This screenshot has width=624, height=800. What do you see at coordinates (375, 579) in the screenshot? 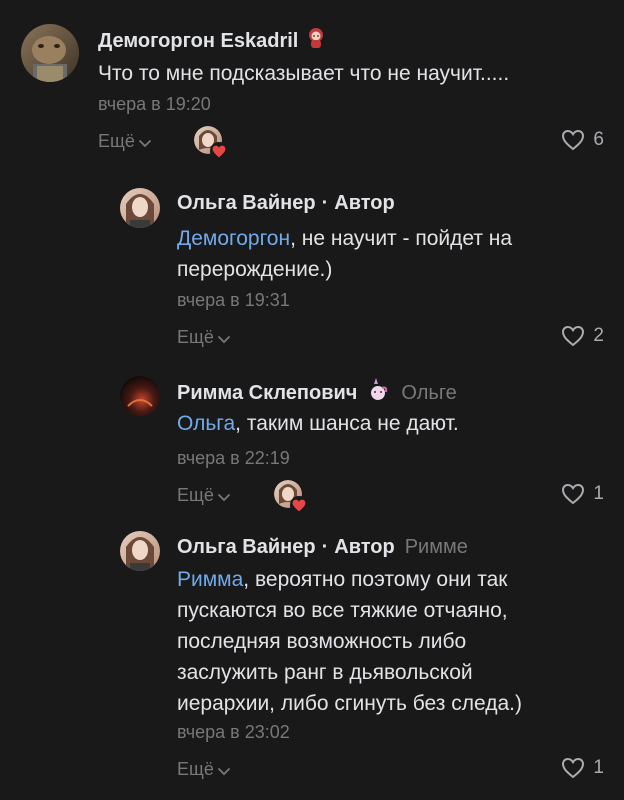
I see `text-line: , вероятно поэтому они так` at bounding box center [375, 579].